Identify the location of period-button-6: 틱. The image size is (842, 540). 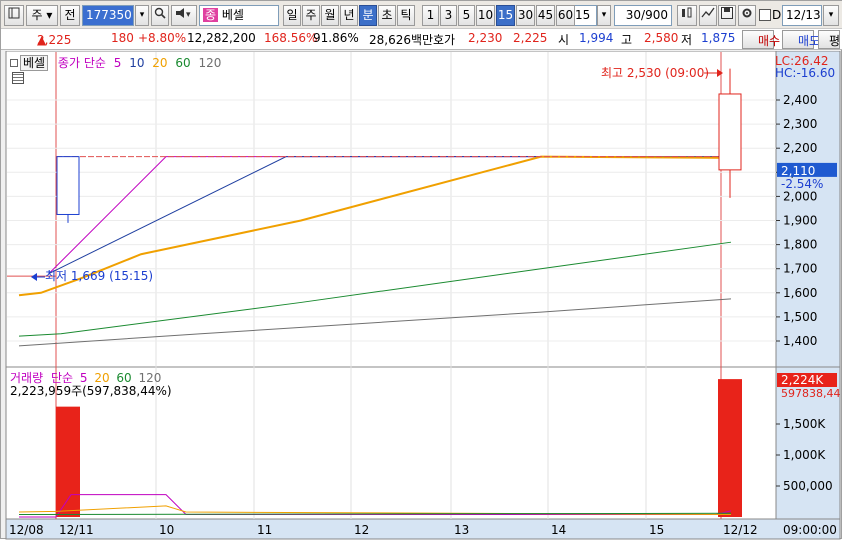
(406, 15).